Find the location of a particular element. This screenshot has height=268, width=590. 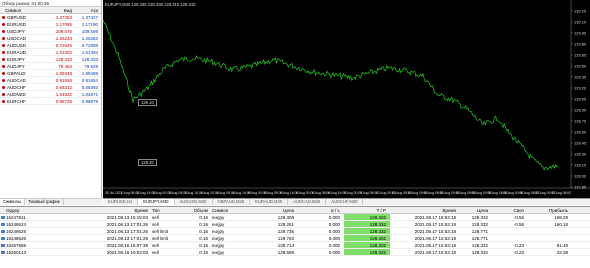

chart-tab-audchf: AUDCHF,M30 is located at coordinates (345, 202).